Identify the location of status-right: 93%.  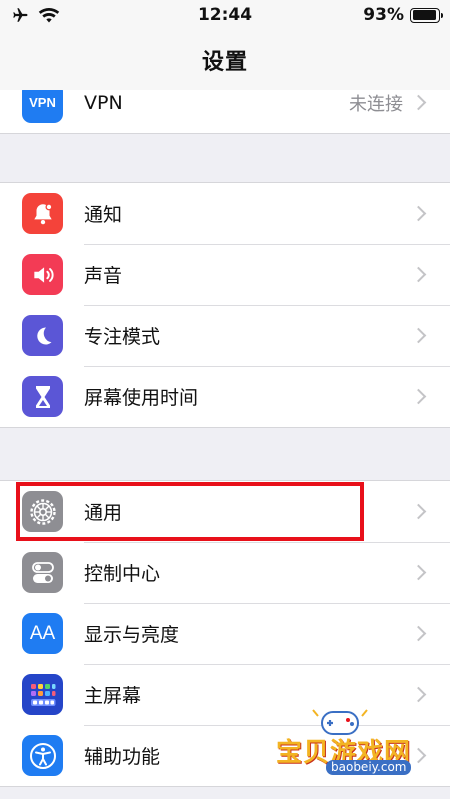
(381, 15).